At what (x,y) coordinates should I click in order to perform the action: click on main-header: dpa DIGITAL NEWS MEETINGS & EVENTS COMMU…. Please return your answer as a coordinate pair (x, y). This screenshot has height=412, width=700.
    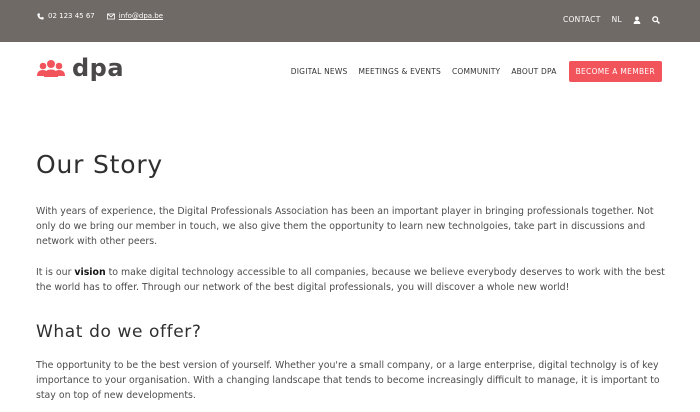
    Looking at the image, I should click on (350, 71).